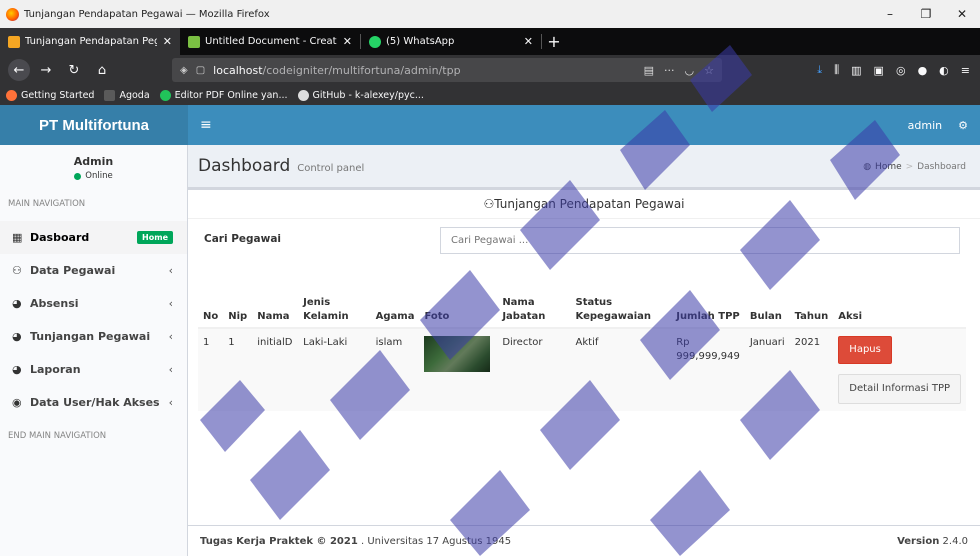 The width and height of the screenshot is (980, 556). I want to click on toolbar-right: ⤓ ⫼ ▥ ▣ ◎ ● ◐ ≡, so click(898, 70).